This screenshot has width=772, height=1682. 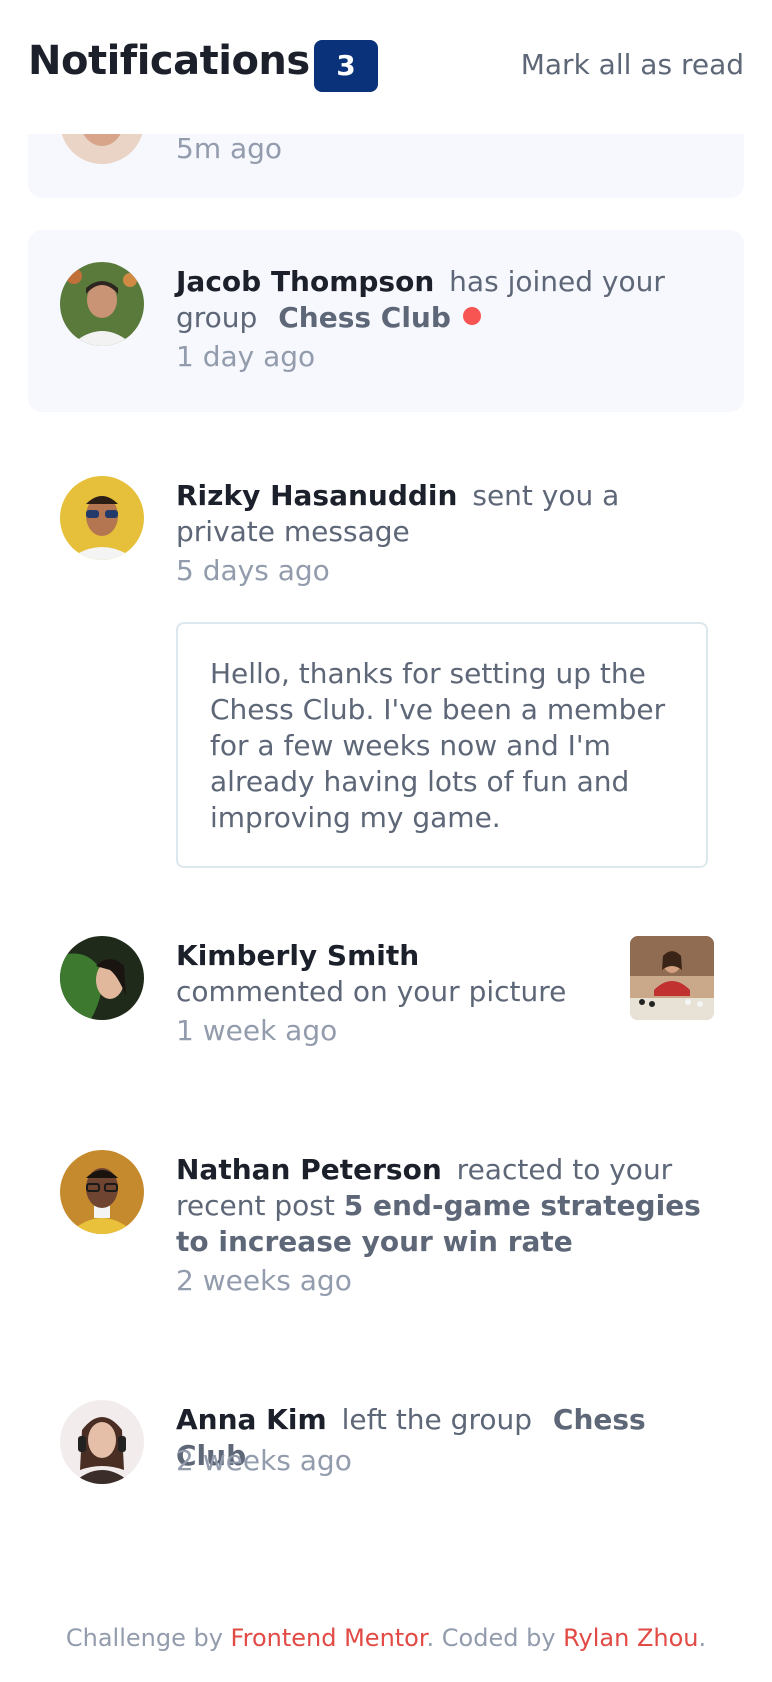 I want to click on group-link: Chess Club, so click(x=364, y=317).